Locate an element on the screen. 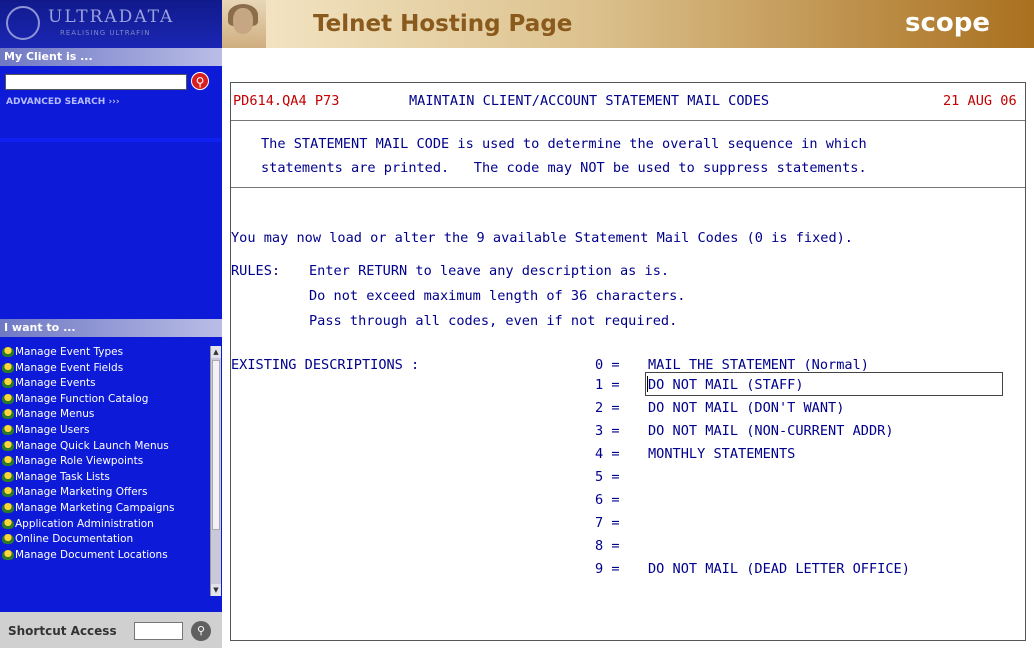  code-number: 1 = is located at coordinates (607, 385).